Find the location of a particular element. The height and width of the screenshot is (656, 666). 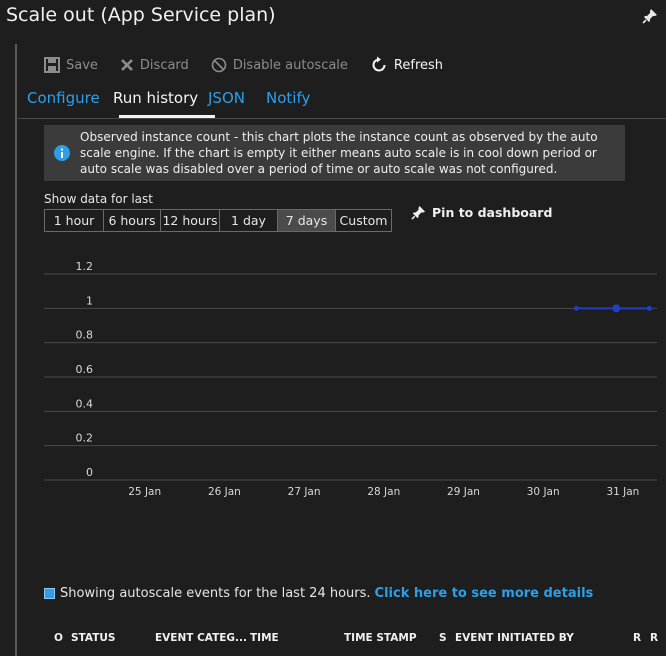

refresh-button: Refresh is located at coordinates (406, 65).